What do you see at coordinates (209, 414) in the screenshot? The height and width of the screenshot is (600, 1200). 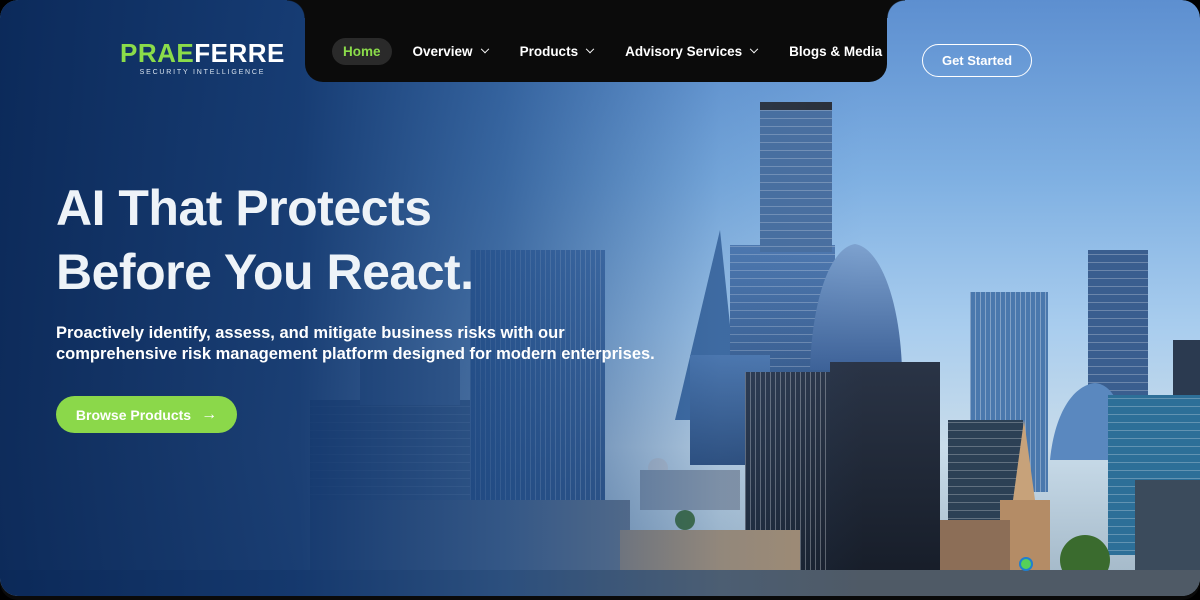 I see `arrow-right-icon: →` at bounding box center [209, 414].